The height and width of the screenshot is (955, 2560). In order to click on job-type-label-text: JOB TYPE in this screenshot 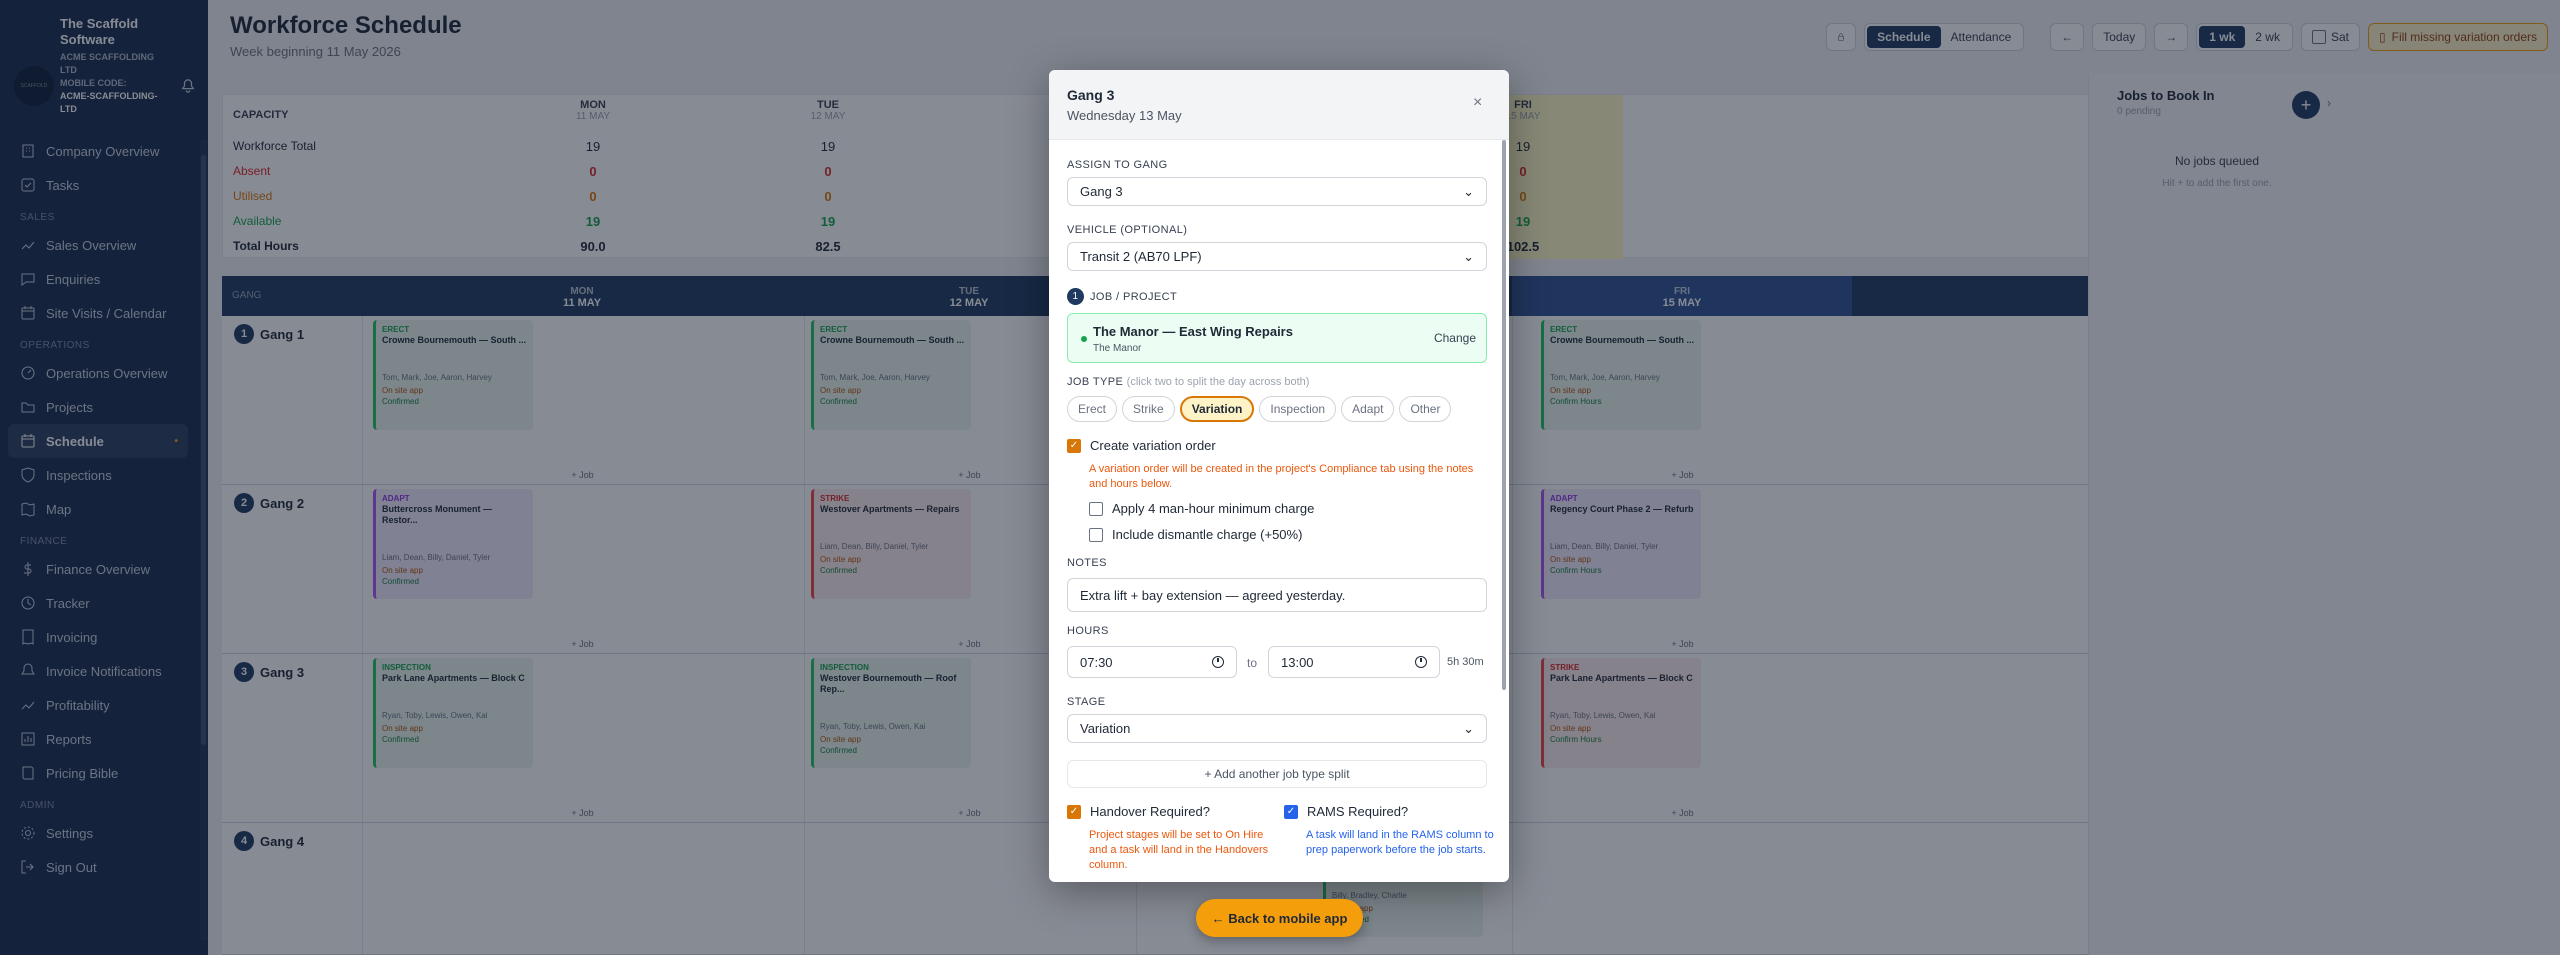, I will do `click(1095, 382)`.